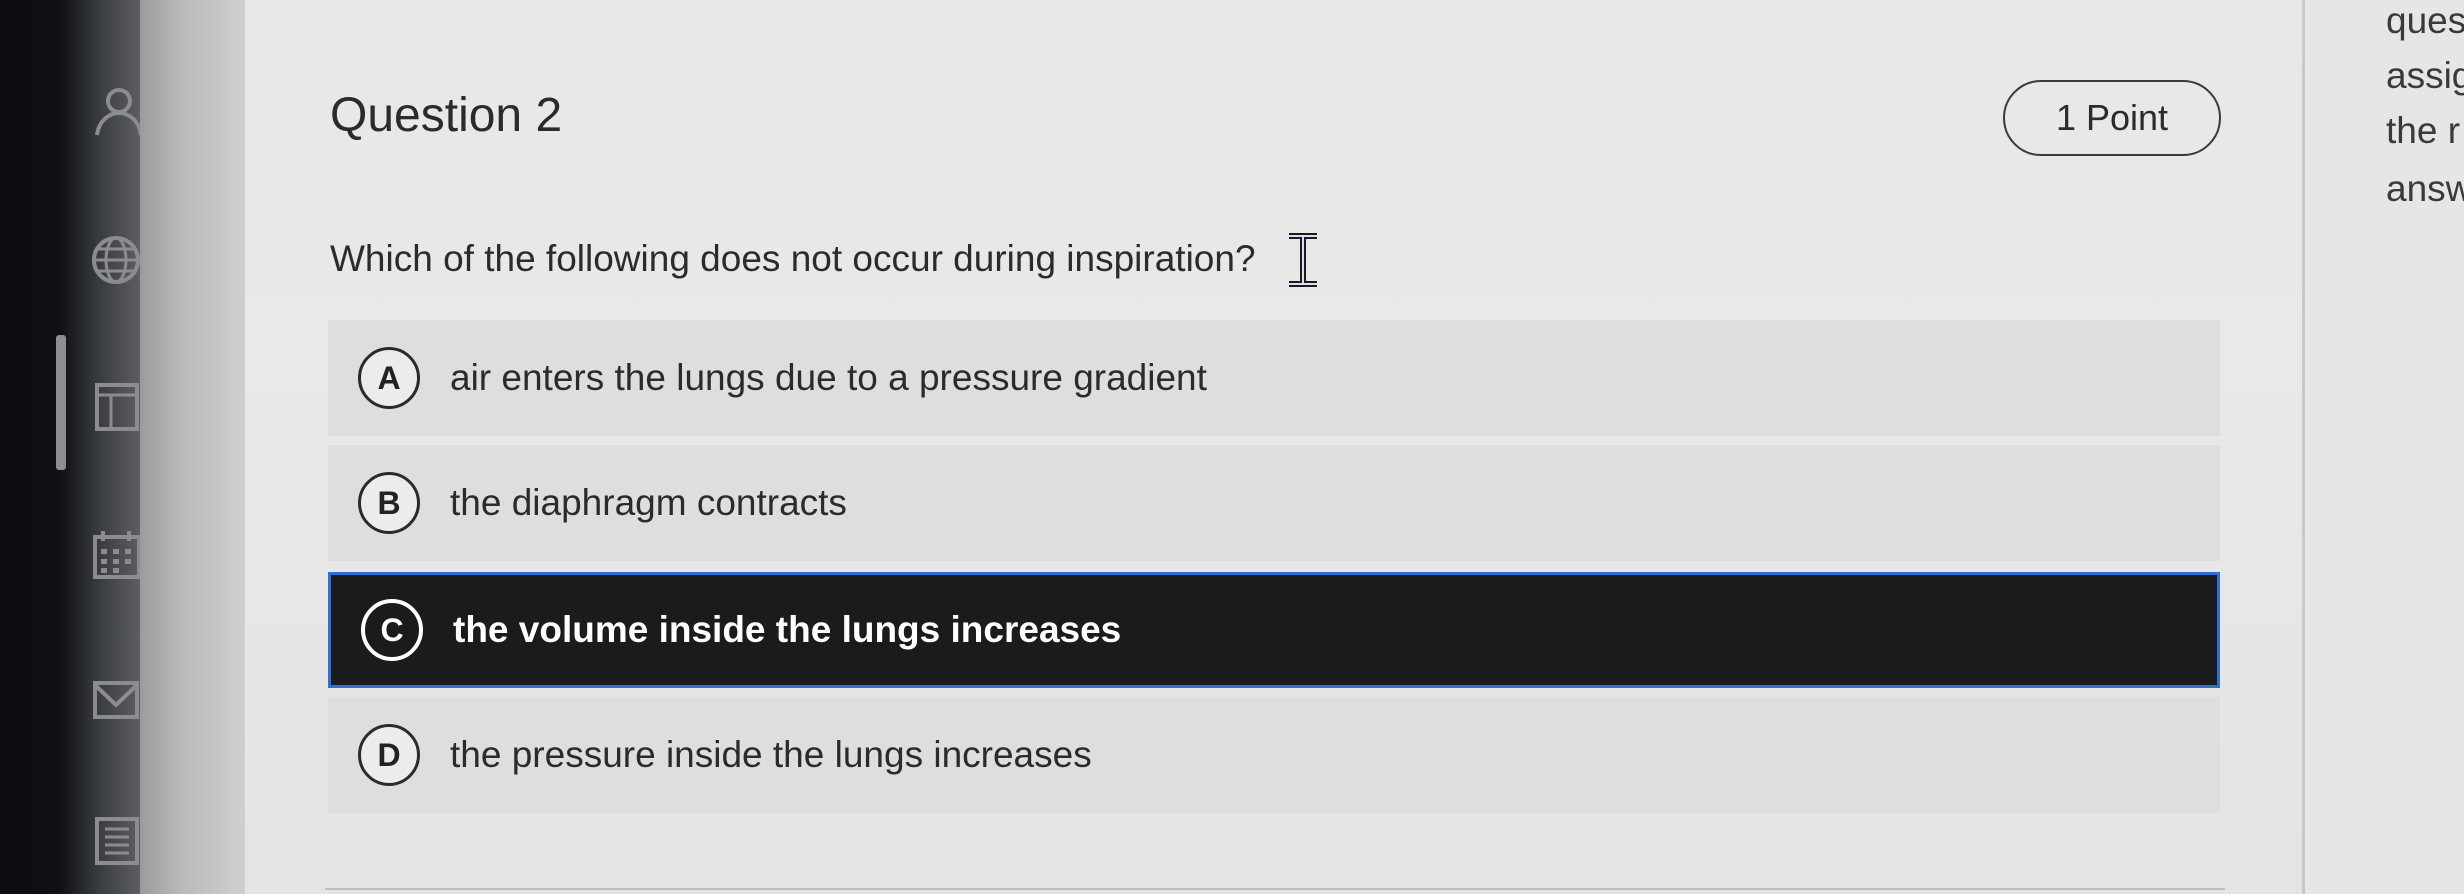 Image resolution: width=2464 pixels, height=894 pixels. I want to click on answer-option-b: B the diaphragm contracts, so click(1274, 503).